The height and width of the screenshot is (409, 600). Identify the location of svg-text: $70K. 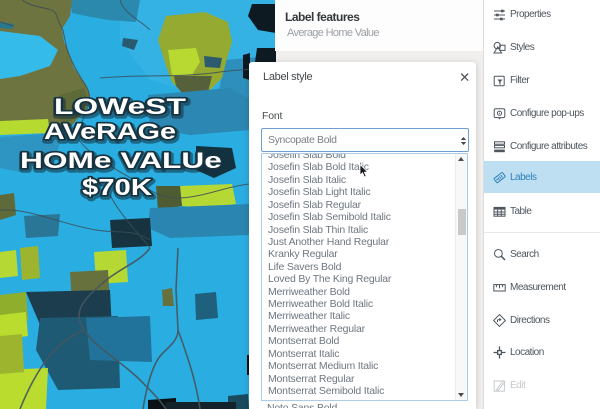
(117, 187).